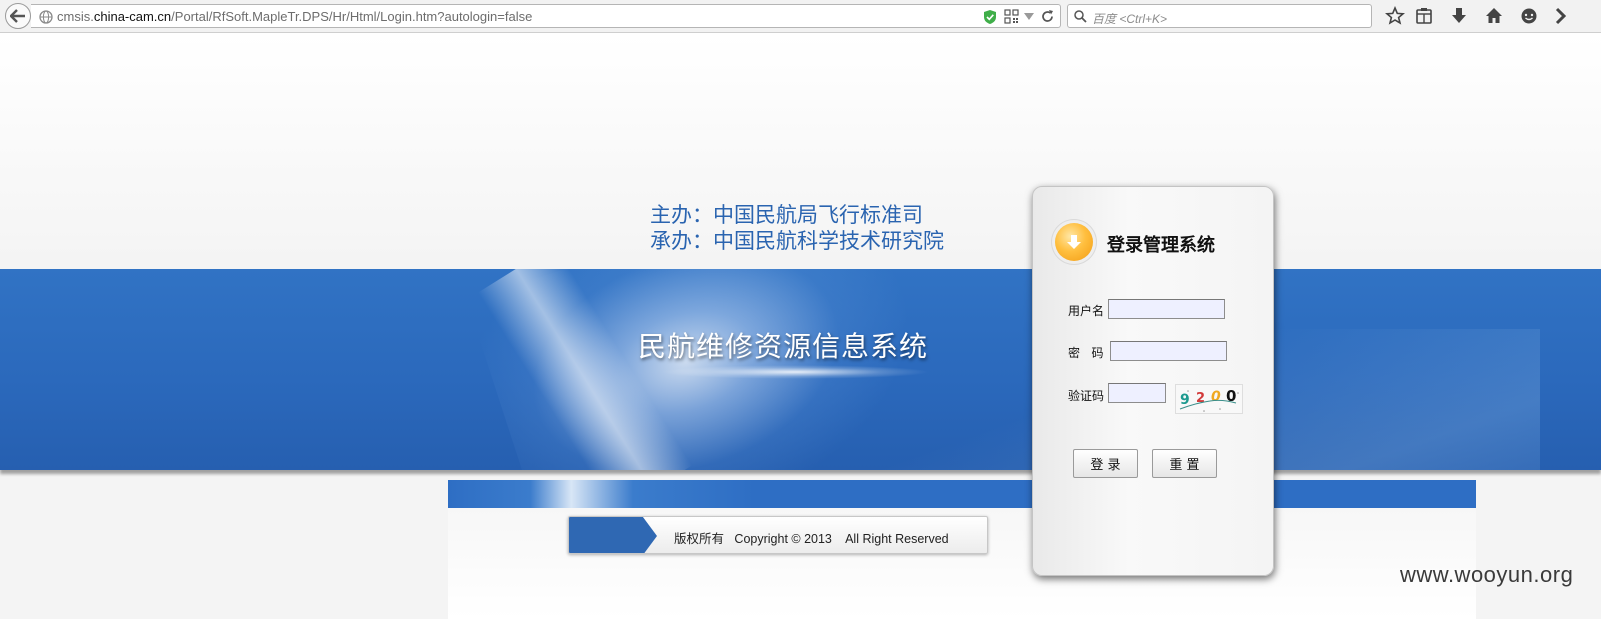 Image resolution: width=1601 pixels, height=619 pixels. I want to click on password-label: 密 码, so click(1086, 353).